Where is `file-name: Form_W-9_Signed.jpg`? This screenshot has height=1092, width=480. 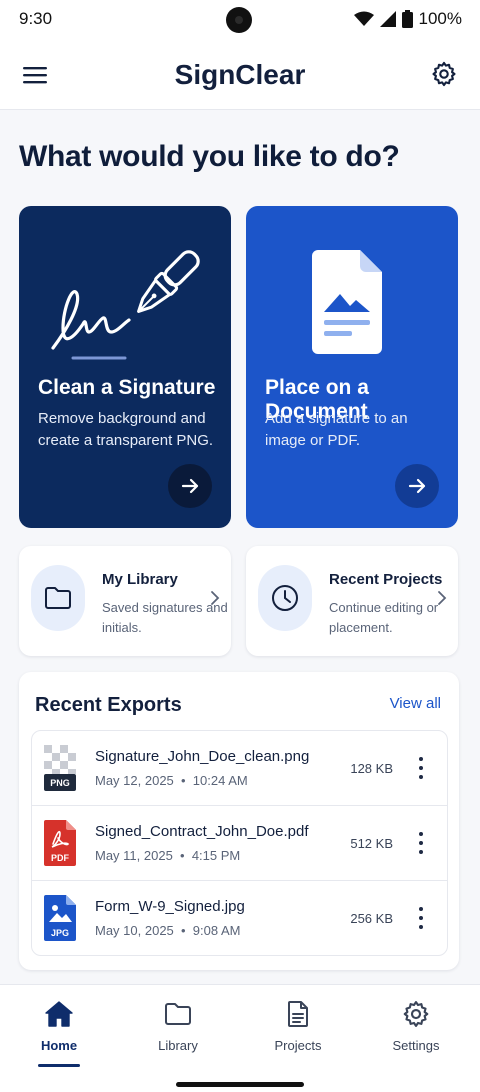 file-name: Form_W-9_Signed.jpg is located at coordinates (170, 906).